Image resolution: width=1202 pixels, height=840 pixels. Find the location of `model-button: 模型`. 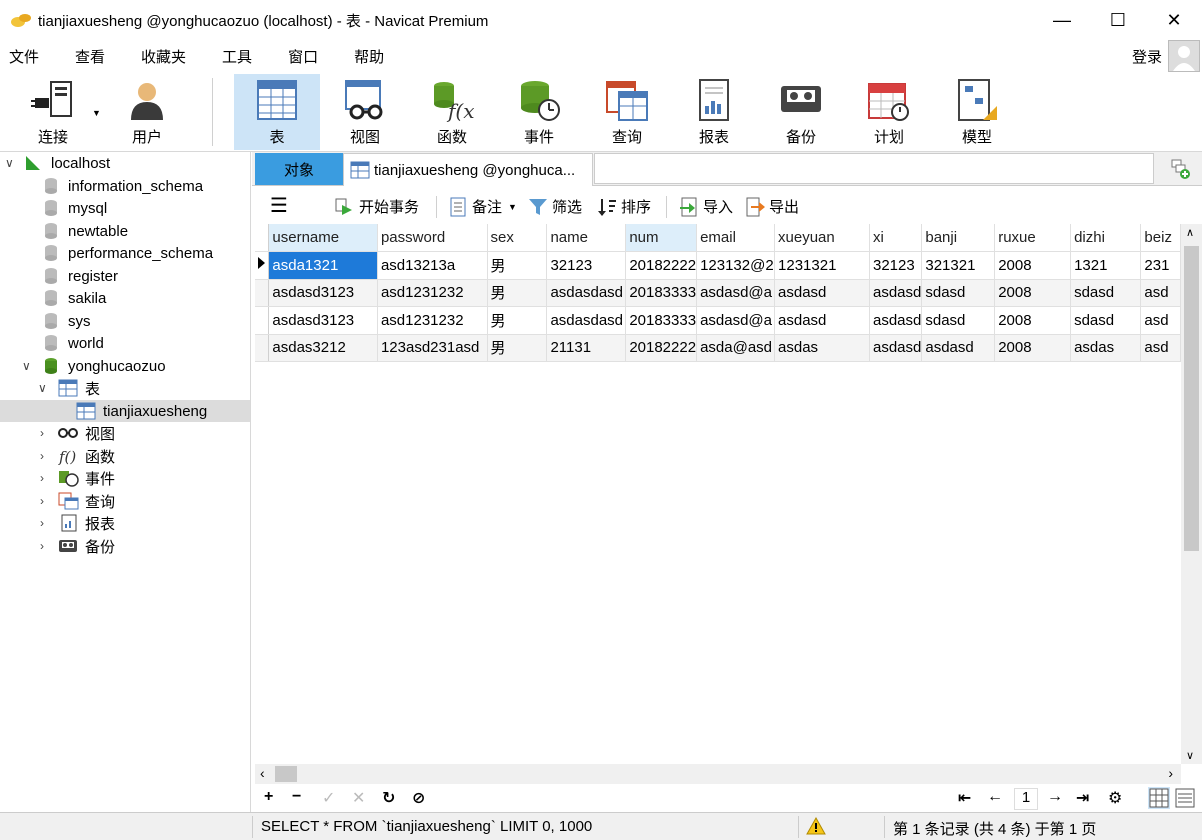

model-button: 模型 is located at coordinates (977, 112).